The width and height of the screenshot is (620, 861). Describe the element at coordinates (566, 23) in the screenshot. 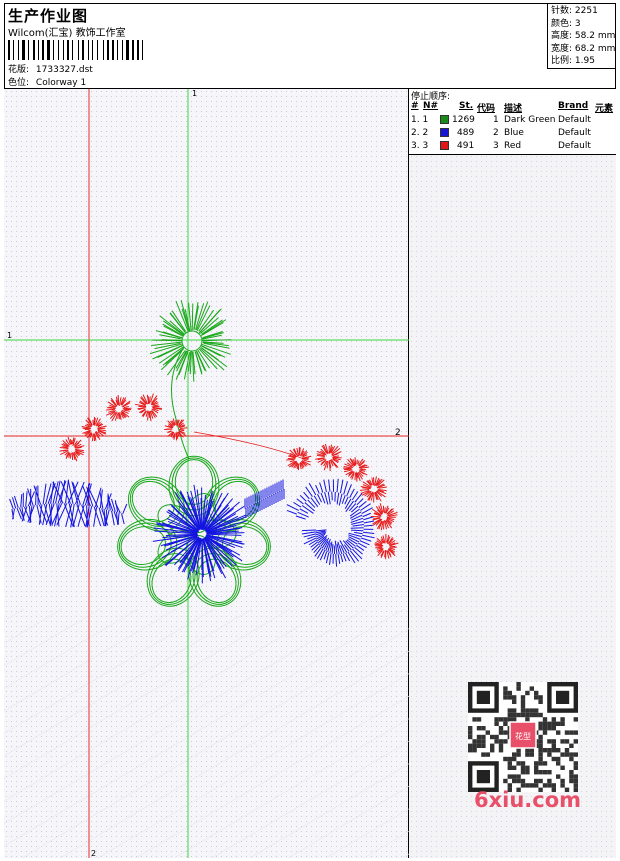

I see `stat-colors: 颜色: 3` at that location.